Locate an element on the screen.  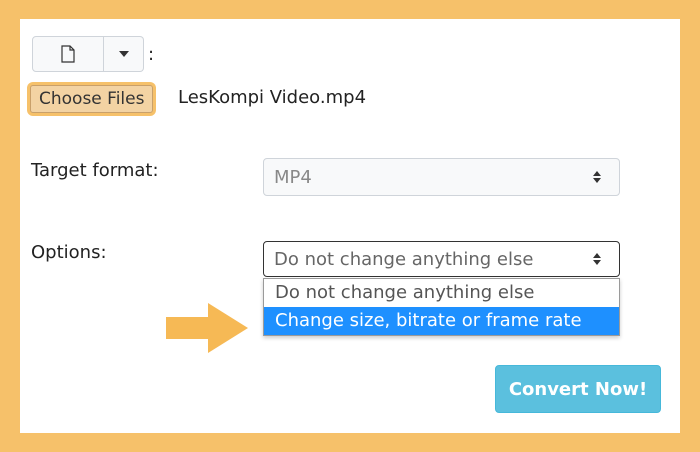
convert-now-button: Convert Now! is located at coordinates (578, 389).